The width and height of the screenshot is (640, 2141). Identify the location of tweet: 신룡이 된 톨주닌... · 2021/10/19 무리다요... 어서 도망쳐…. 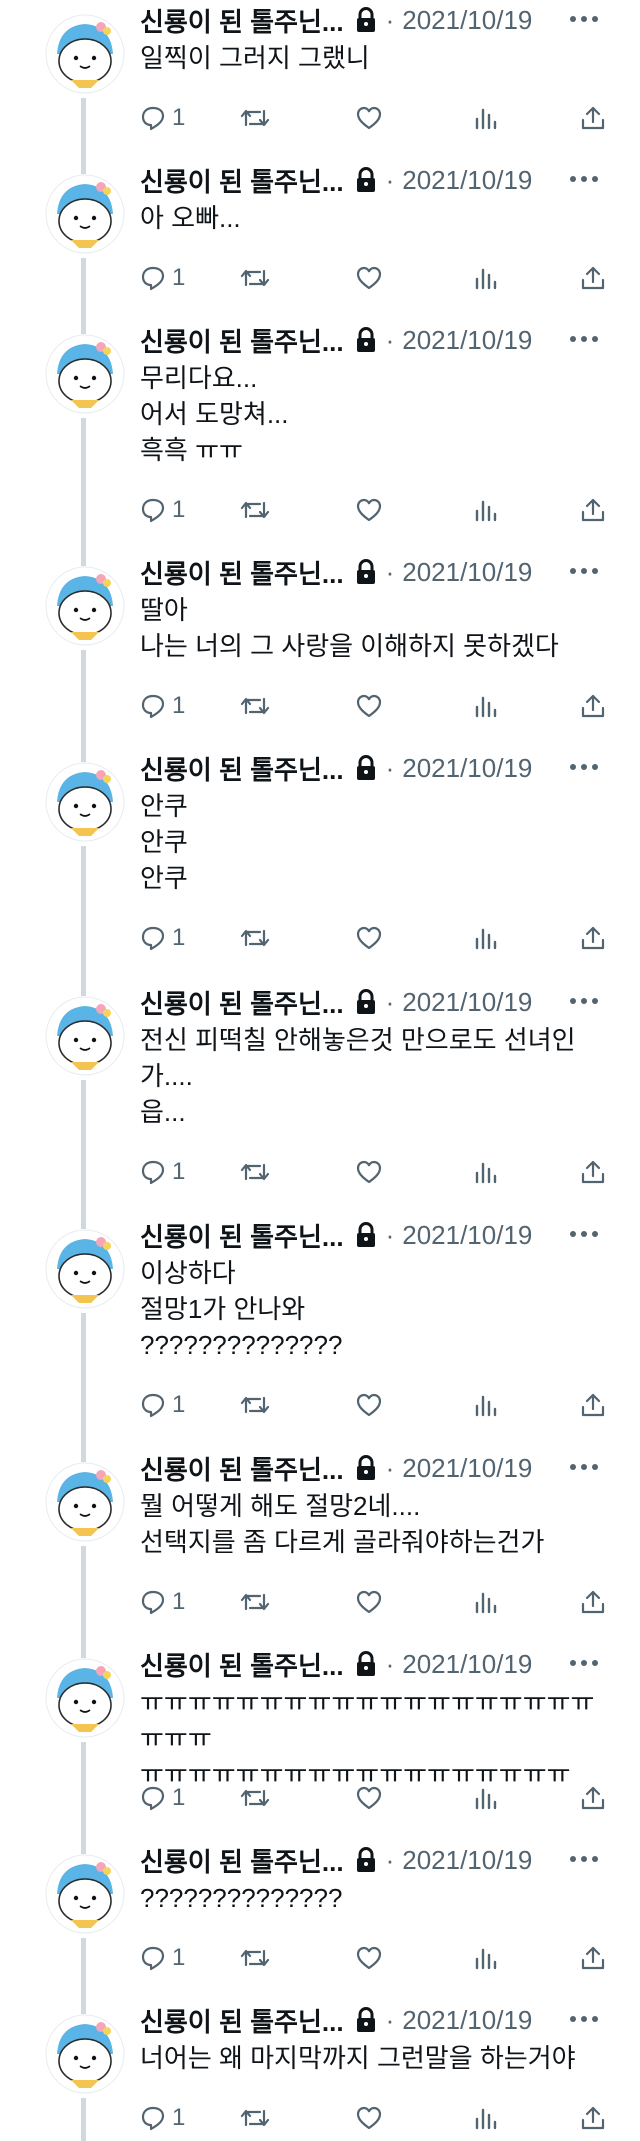
(320, 443).